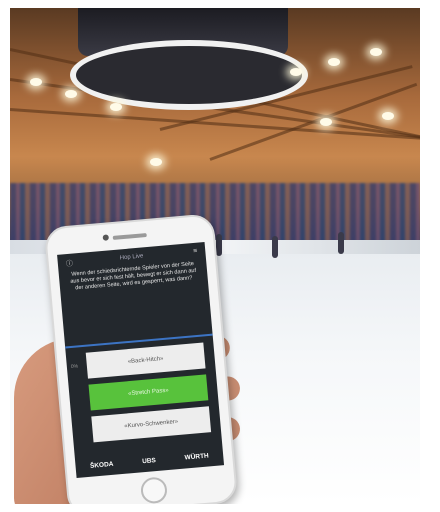 The width and height of the screenshot is (440, 512). Describe the element at coordinates (145, 360) in the screenshot. I see `answer-option-1: «Back-Hitch»` at that location.